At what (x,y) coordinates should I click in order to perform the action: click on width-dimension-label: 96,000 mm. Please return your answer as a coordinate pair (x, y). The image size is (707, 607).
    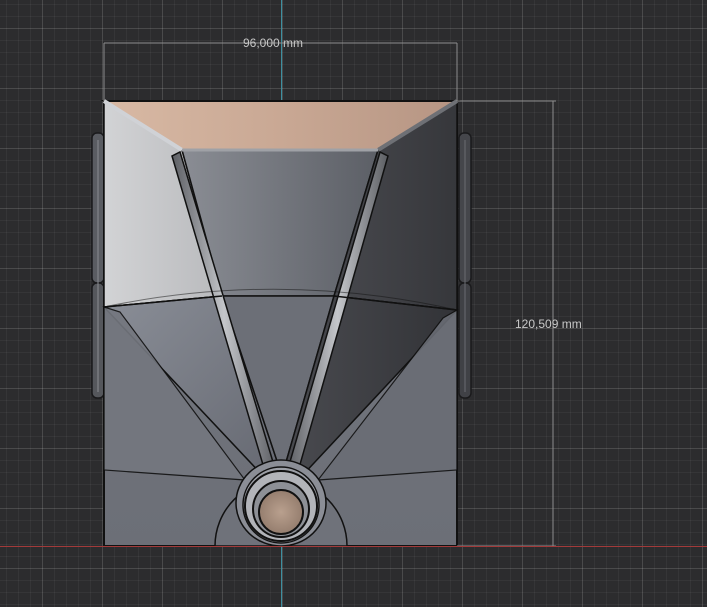
    Looking at the image, I should click on (273, 43).